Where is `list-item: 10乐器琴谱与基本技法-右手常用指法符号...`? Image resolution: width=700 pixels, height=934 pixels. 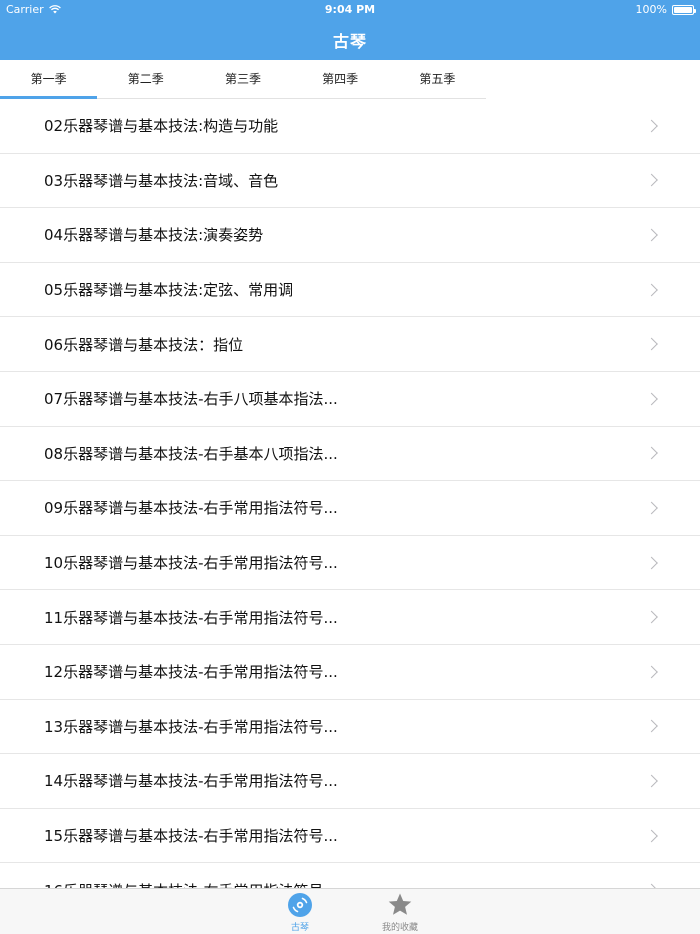 list-item: 10乐器琴谱与基本技法-右手常用指法符号... is located at coordinates (350, 563).